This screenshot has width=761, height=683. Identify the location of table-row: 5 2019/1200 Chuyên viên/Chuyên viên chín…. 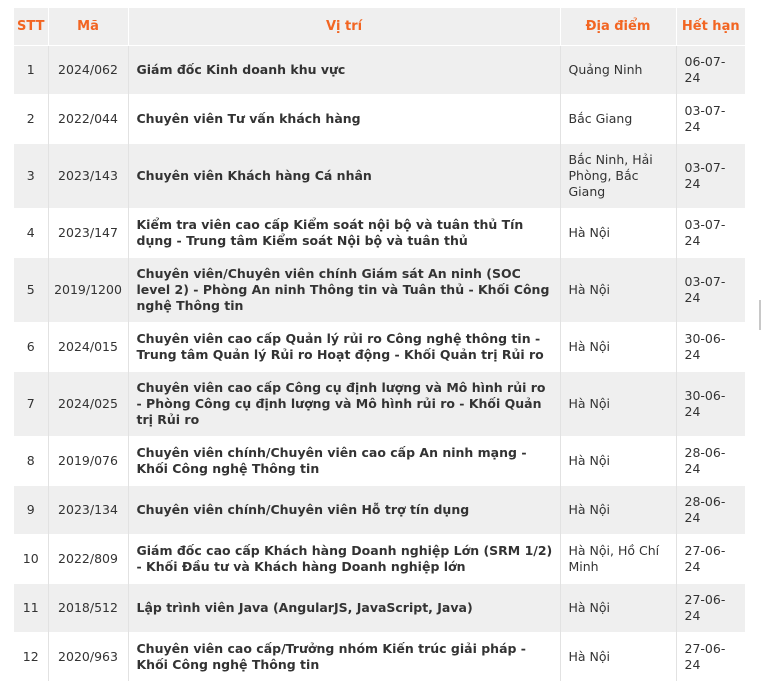
(379, 289).